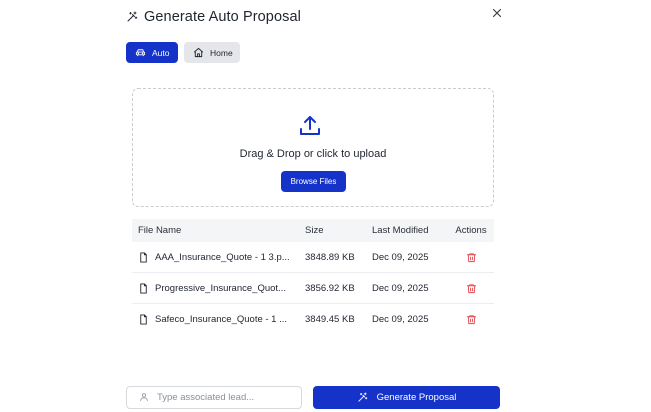 This screenshot has width=651, height=412. I want to click on lead-search-field, so click(214, 397).